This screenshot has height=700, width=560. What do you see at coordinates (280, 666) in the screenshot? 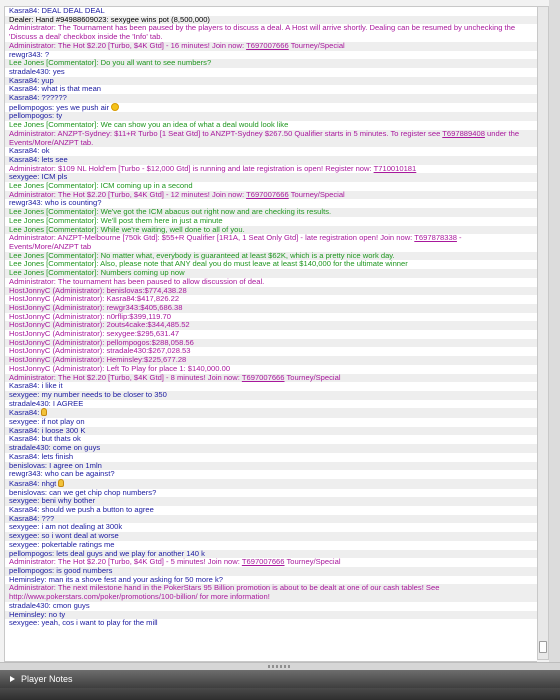
I see `panel-resize-handle` at bounding box center [280, 666].